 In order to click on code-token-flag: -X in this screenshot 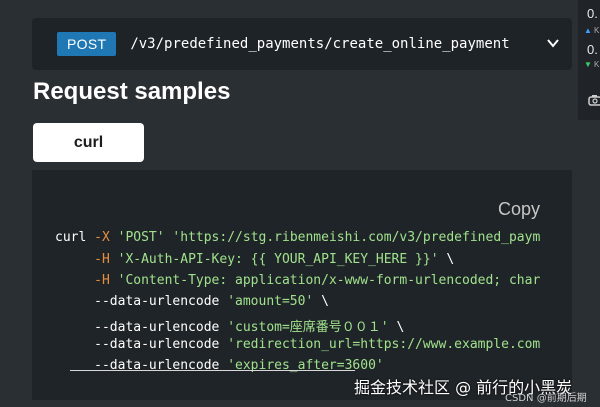, I will do `click(102, 237)`.